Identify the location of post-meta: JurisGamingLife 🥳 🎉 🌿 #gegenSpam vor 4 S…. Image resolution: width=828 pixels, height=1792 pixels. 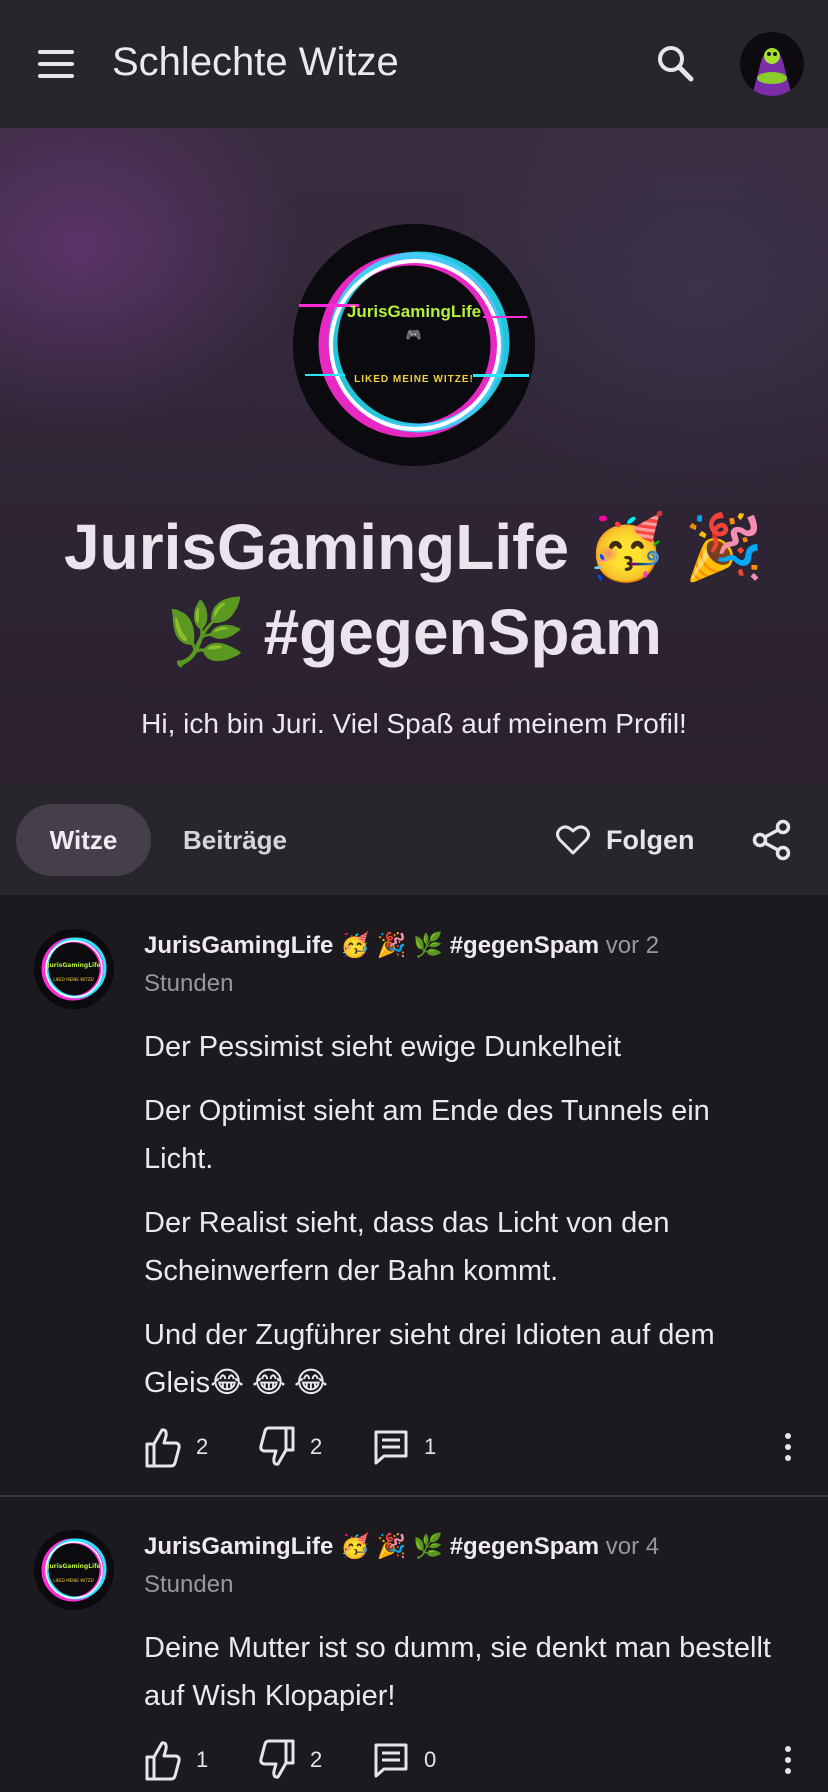
(444, 1566).